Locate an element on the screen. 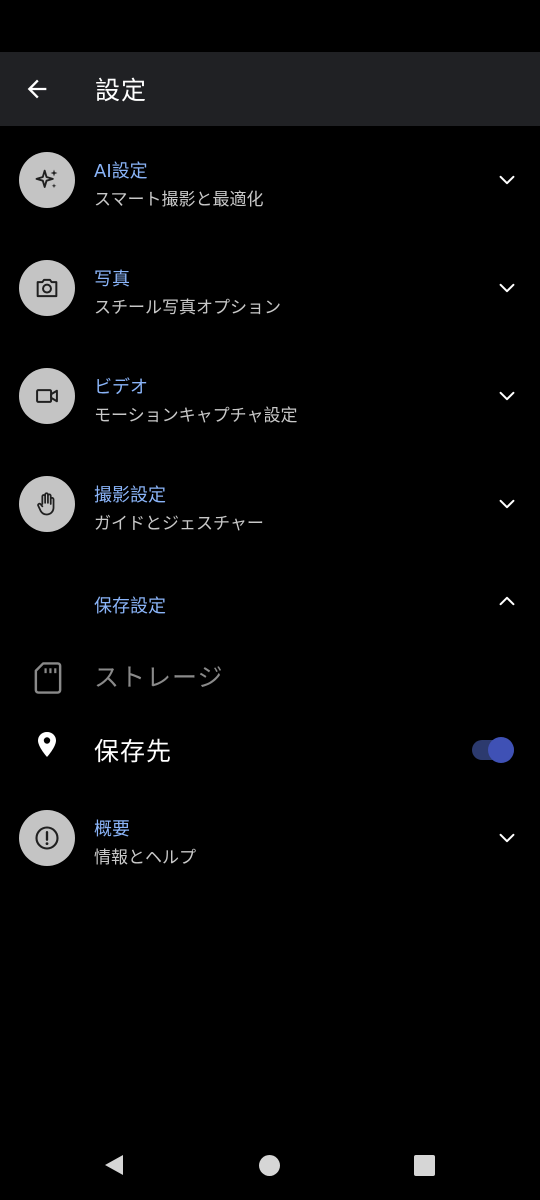  camera-icon is located at coordinates (47, 288).